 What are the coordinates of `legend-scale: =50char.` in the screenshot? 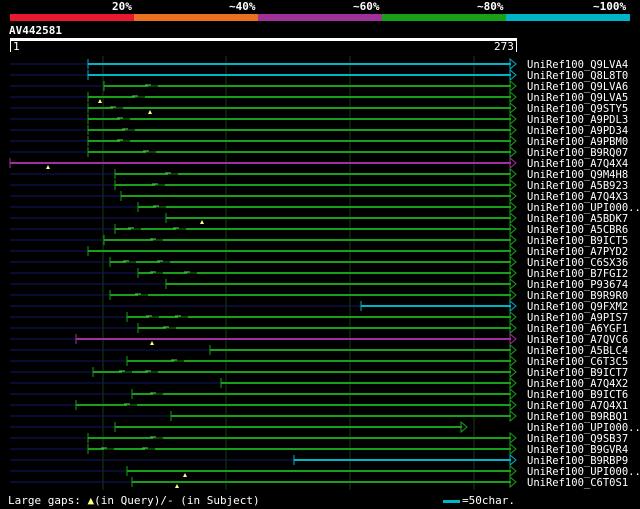 It's located at (479, 500).